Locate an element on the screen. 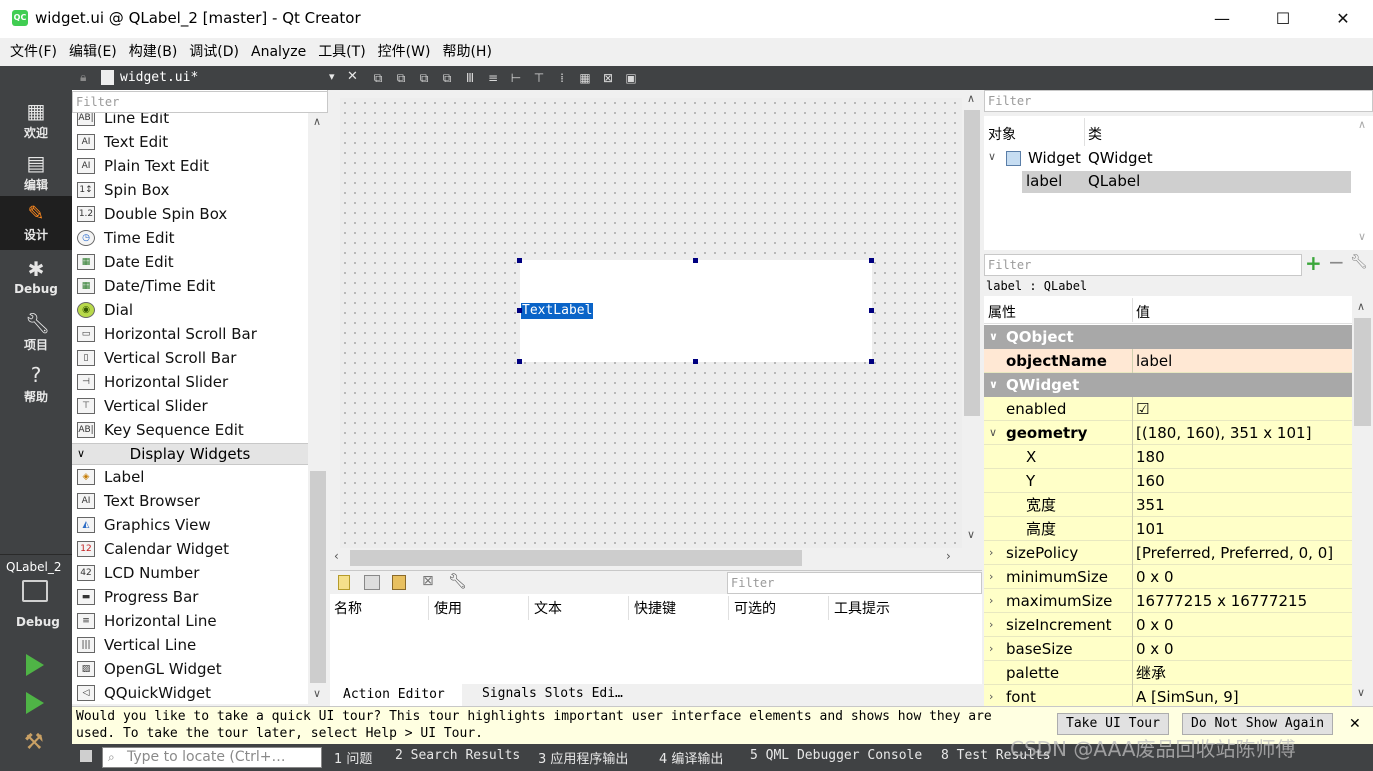 The height and width of the screenshot is (771, 1373). mode-help: ? 帮助 is located at coordinates (36, 385).